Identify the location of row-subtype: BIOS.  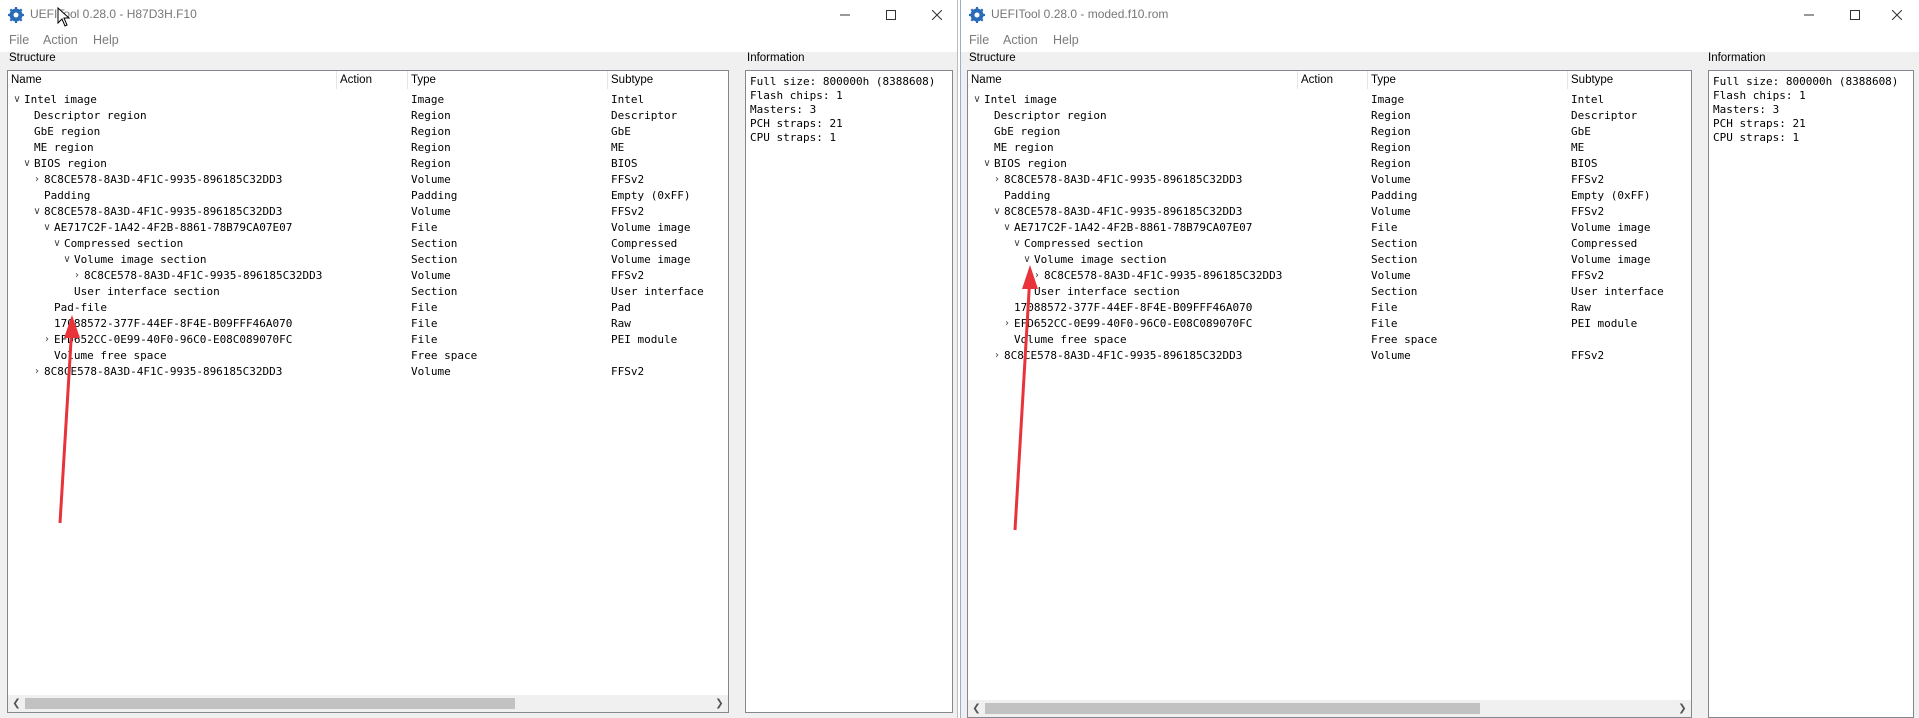
(1584, 163).